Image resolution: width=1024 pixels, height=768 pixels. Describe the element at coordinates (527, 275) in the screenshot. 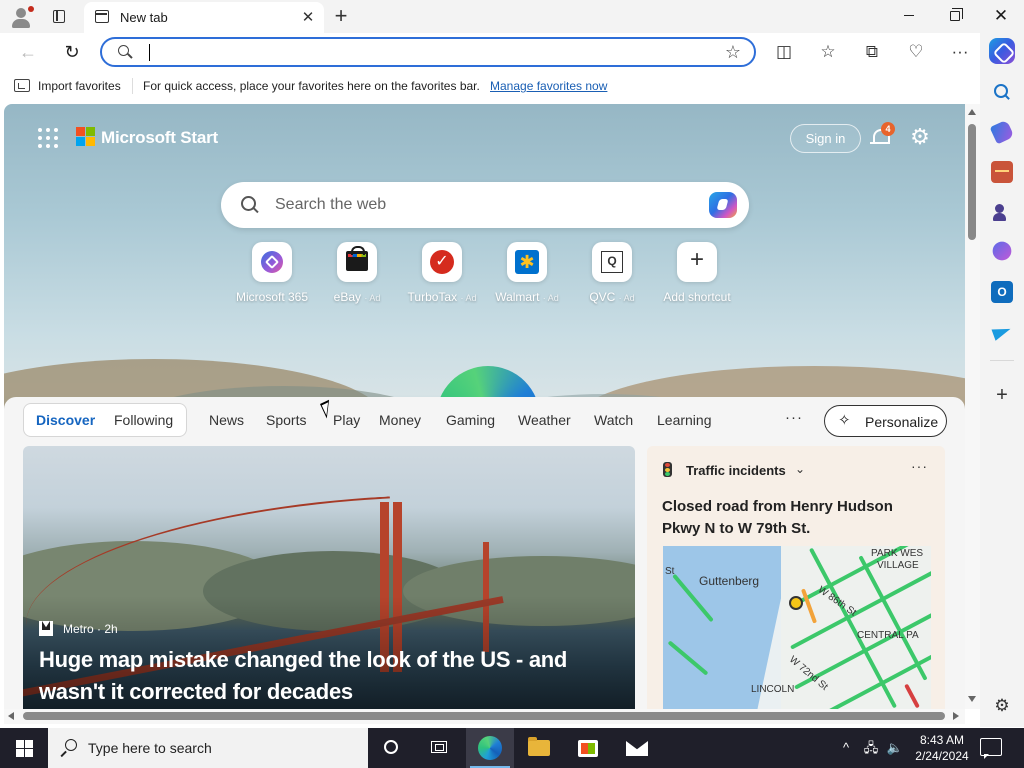

I see `shortcut-walmart: ✱ Walmart · Ad` at that location.